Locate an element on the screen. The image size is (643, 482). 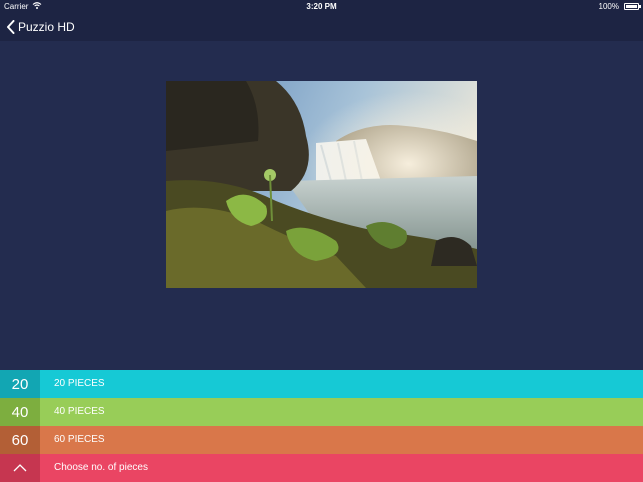
status-bar: Carrier 3:20 PM 100% is located at coordinates (321, 6).